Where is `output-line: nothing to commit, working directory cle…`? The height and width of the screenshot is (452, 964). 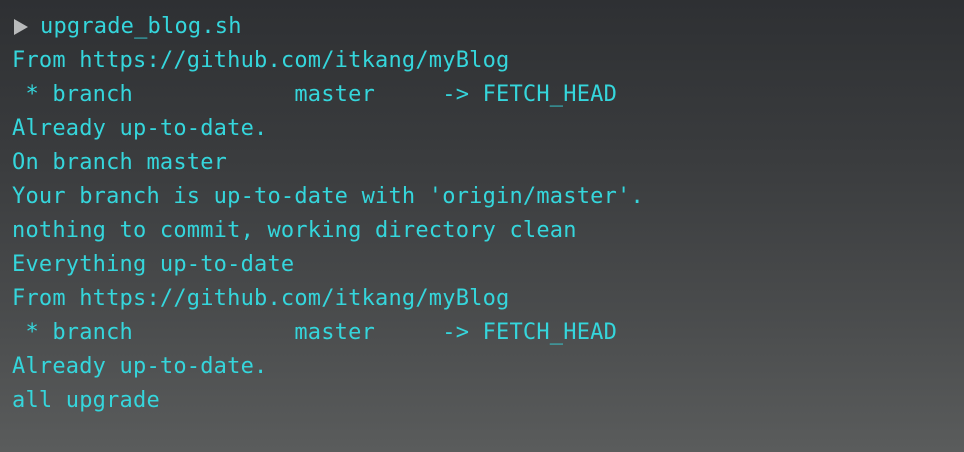 output-line: nothing to commit, working directory cle… is located at coordinates (294, 230).